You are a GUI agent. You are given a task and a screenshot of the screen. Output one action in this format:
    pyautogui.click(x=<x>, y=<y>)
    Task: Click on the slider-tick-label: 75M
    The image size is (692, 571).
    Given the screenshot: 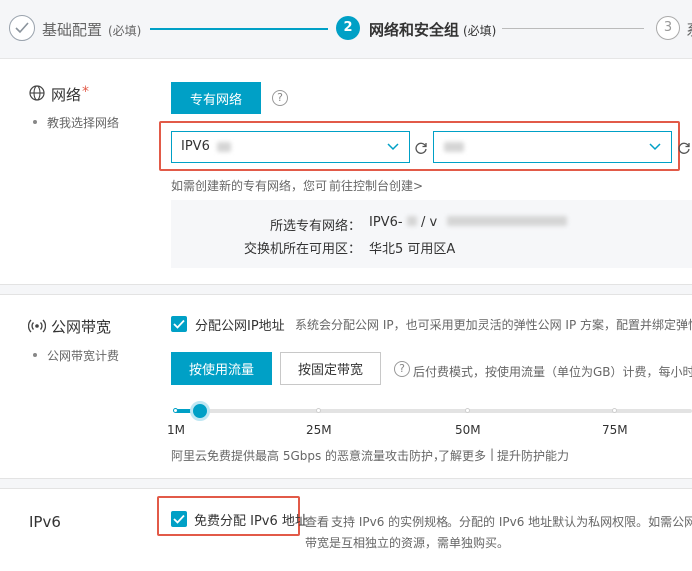 What is the action you would take?
    pyautogui.click(x=615, y=430)
    